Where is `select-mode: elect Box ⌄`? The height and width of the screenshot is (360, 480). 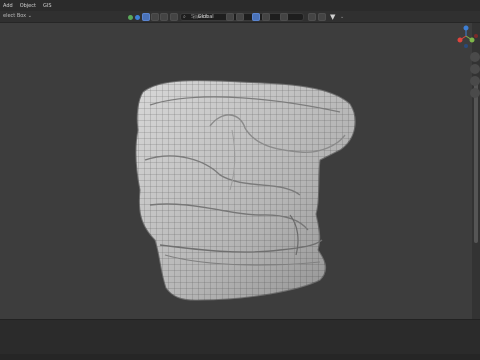
select-mode: elect Box ⌄ is located at coordinates (17, 16).